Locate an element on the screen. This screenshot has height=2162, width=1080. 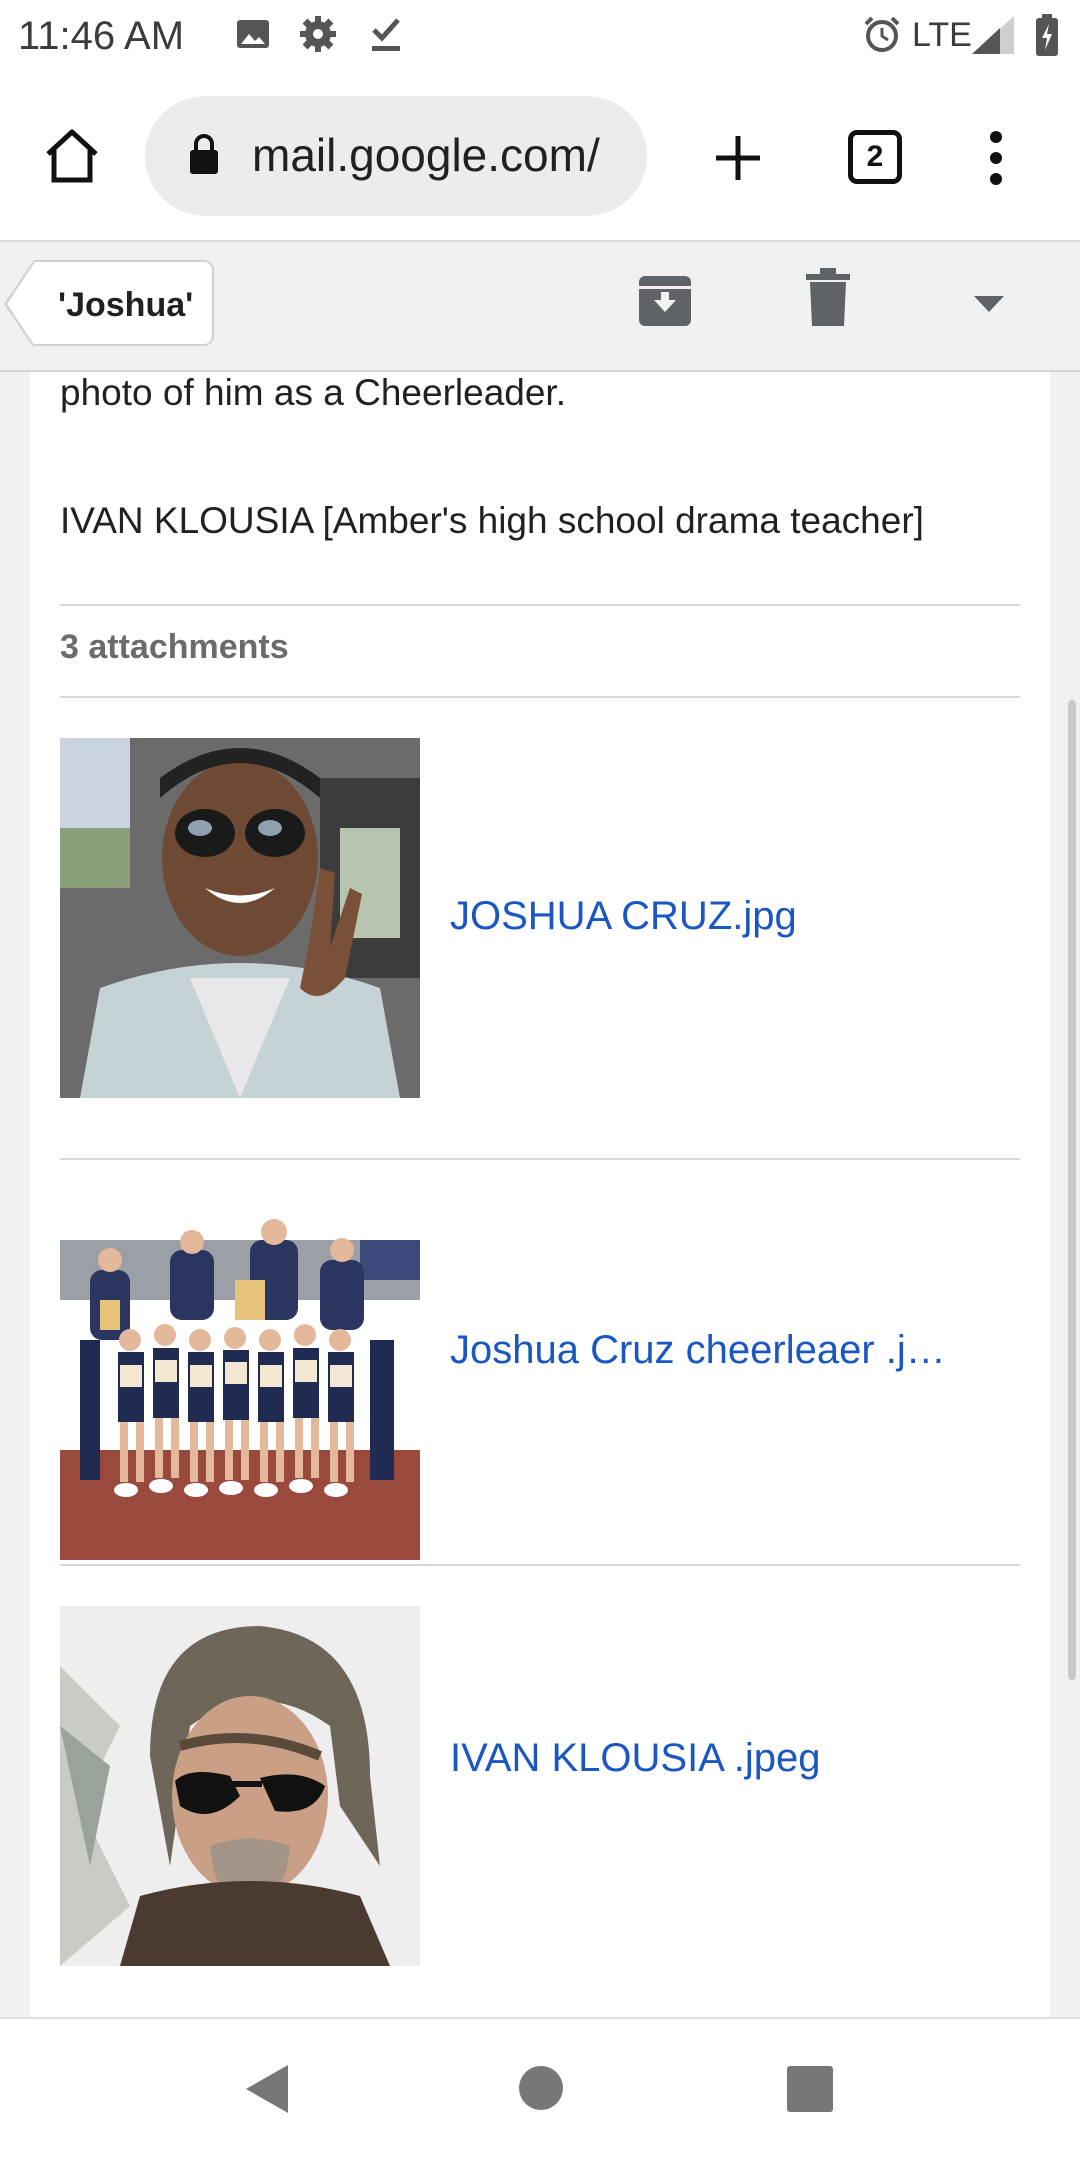
conversation-toolbar: 'Joshua' is located at coordinates (540, 307).